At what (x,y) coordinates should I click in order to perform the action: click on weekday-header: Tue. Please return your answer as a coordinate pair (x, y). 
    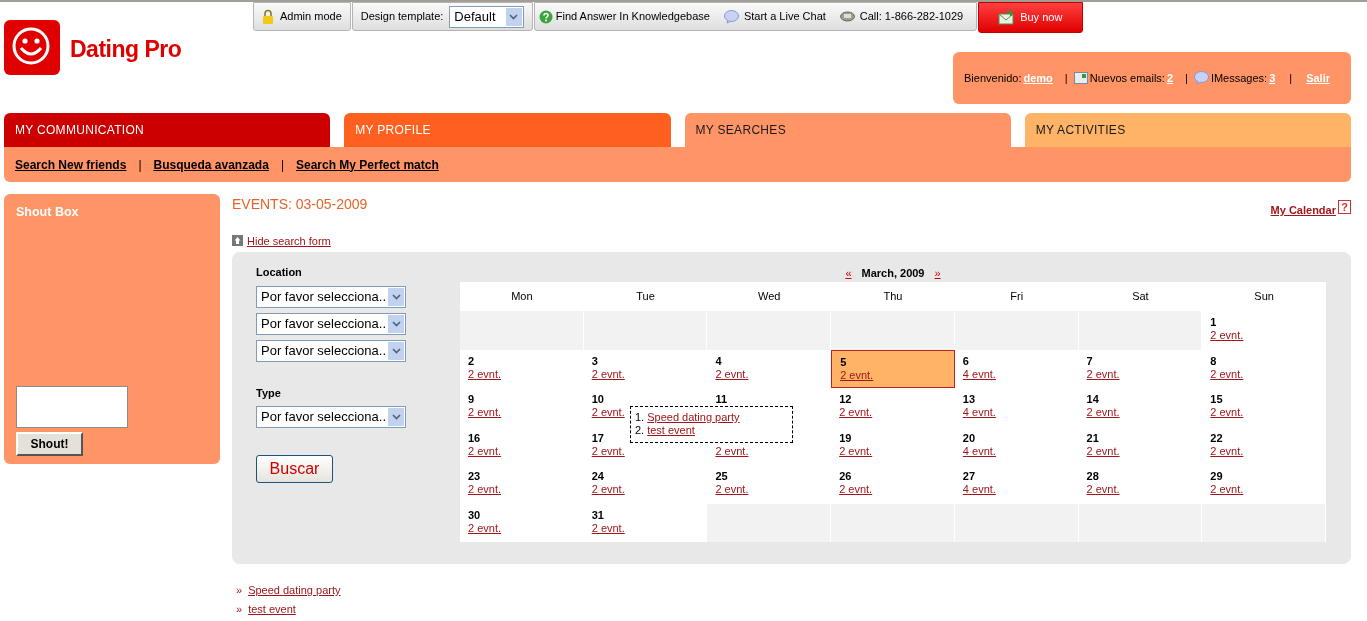
    Looking at the image, I should click on (645, 297).